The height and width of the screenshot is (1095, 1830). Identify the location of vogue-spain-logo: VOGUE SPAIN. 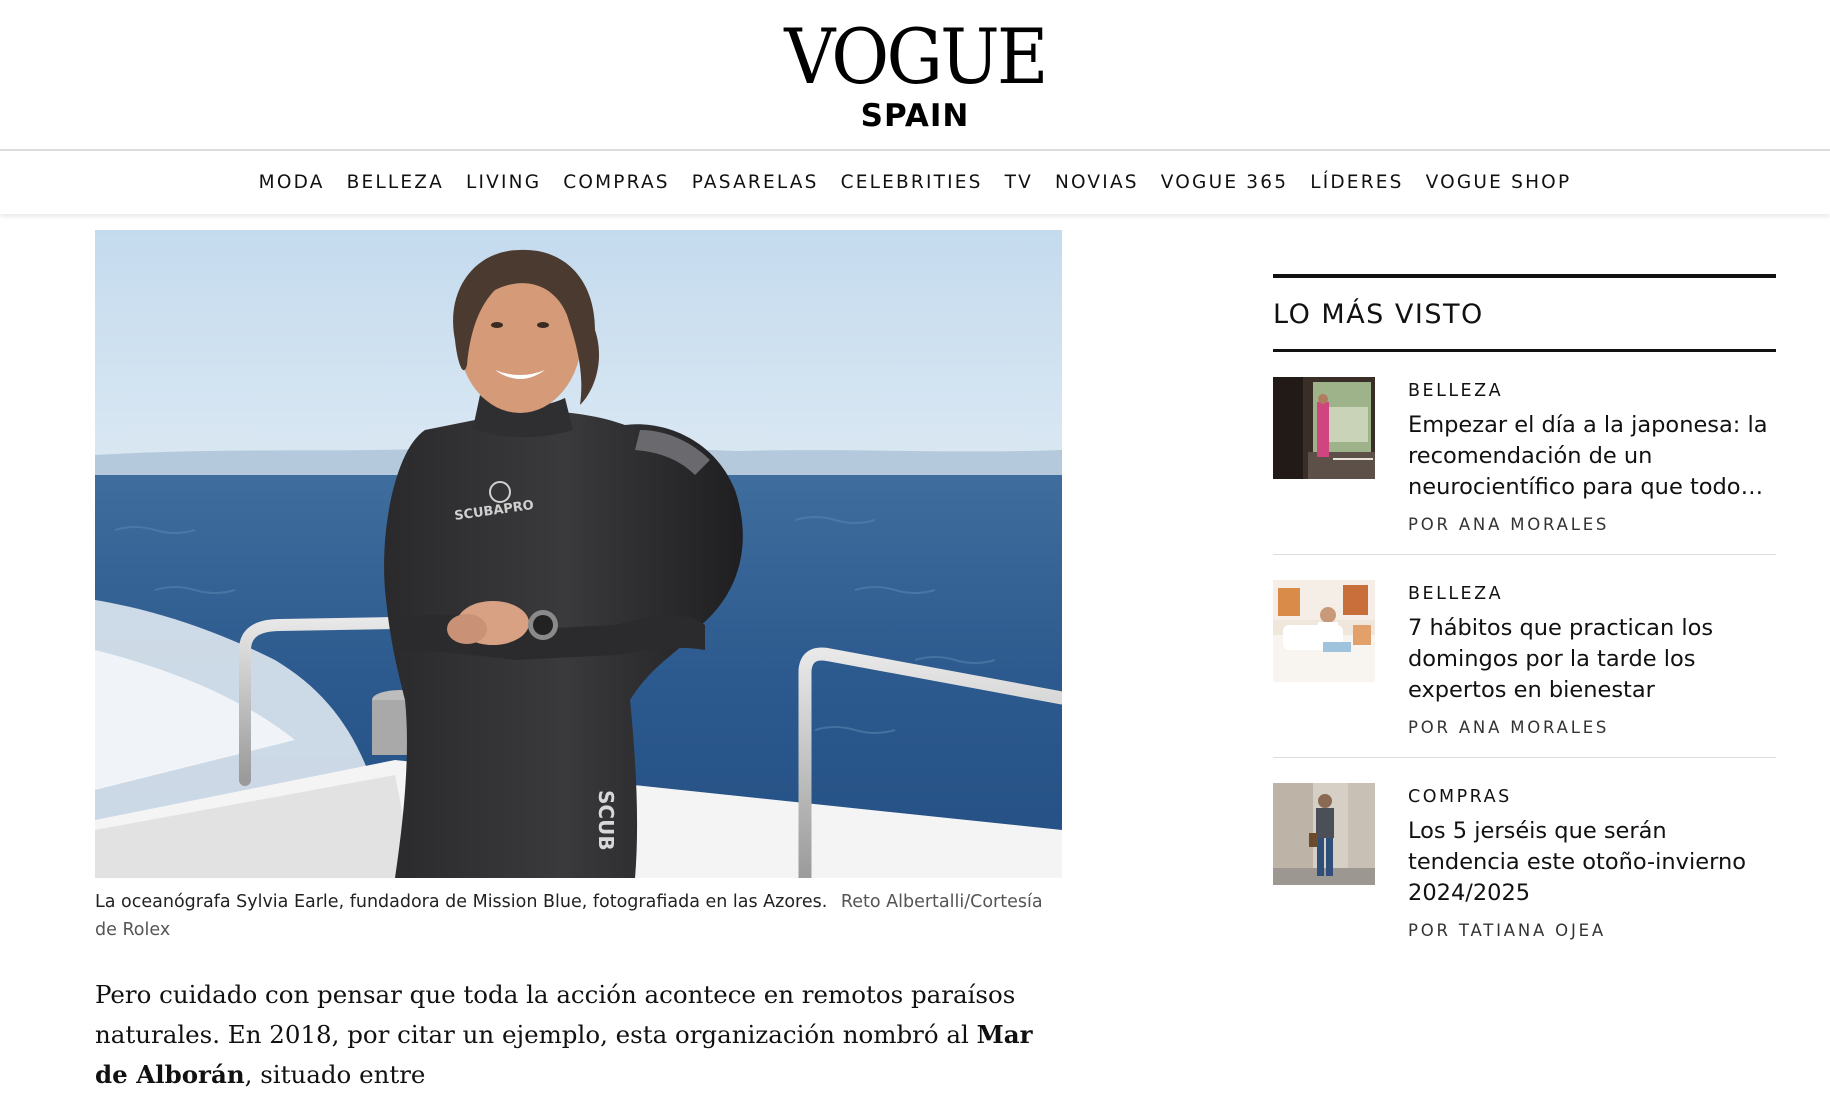
(915, 73).